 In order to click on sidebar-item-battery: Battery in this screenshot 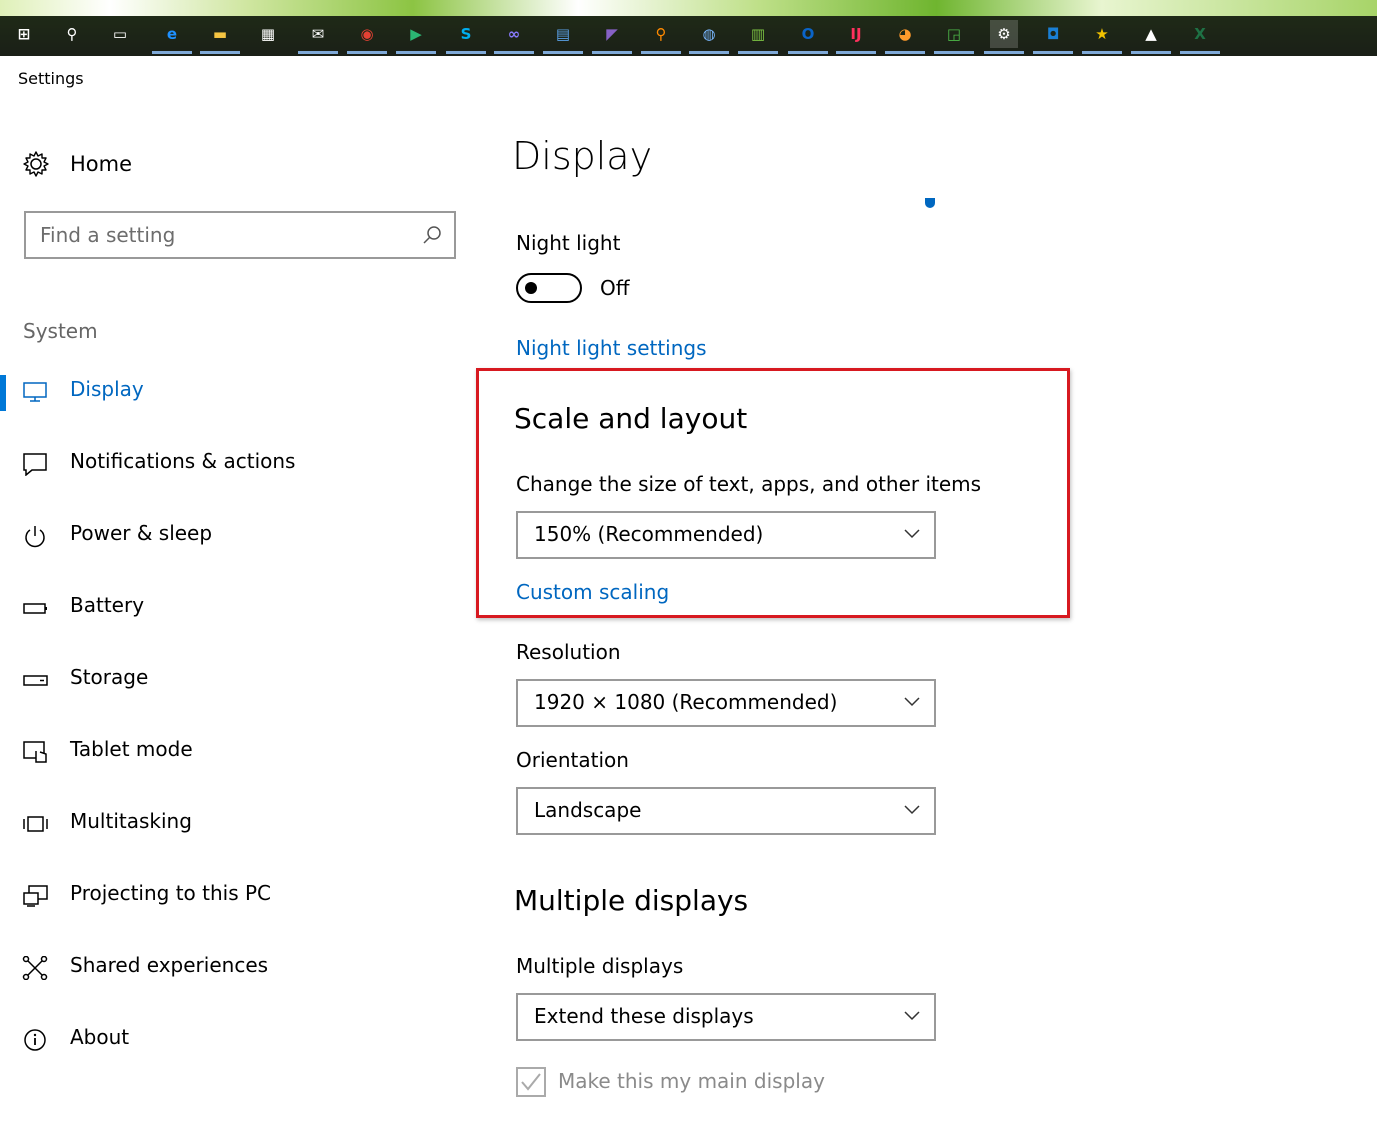, I will do `click(235, 608)`.